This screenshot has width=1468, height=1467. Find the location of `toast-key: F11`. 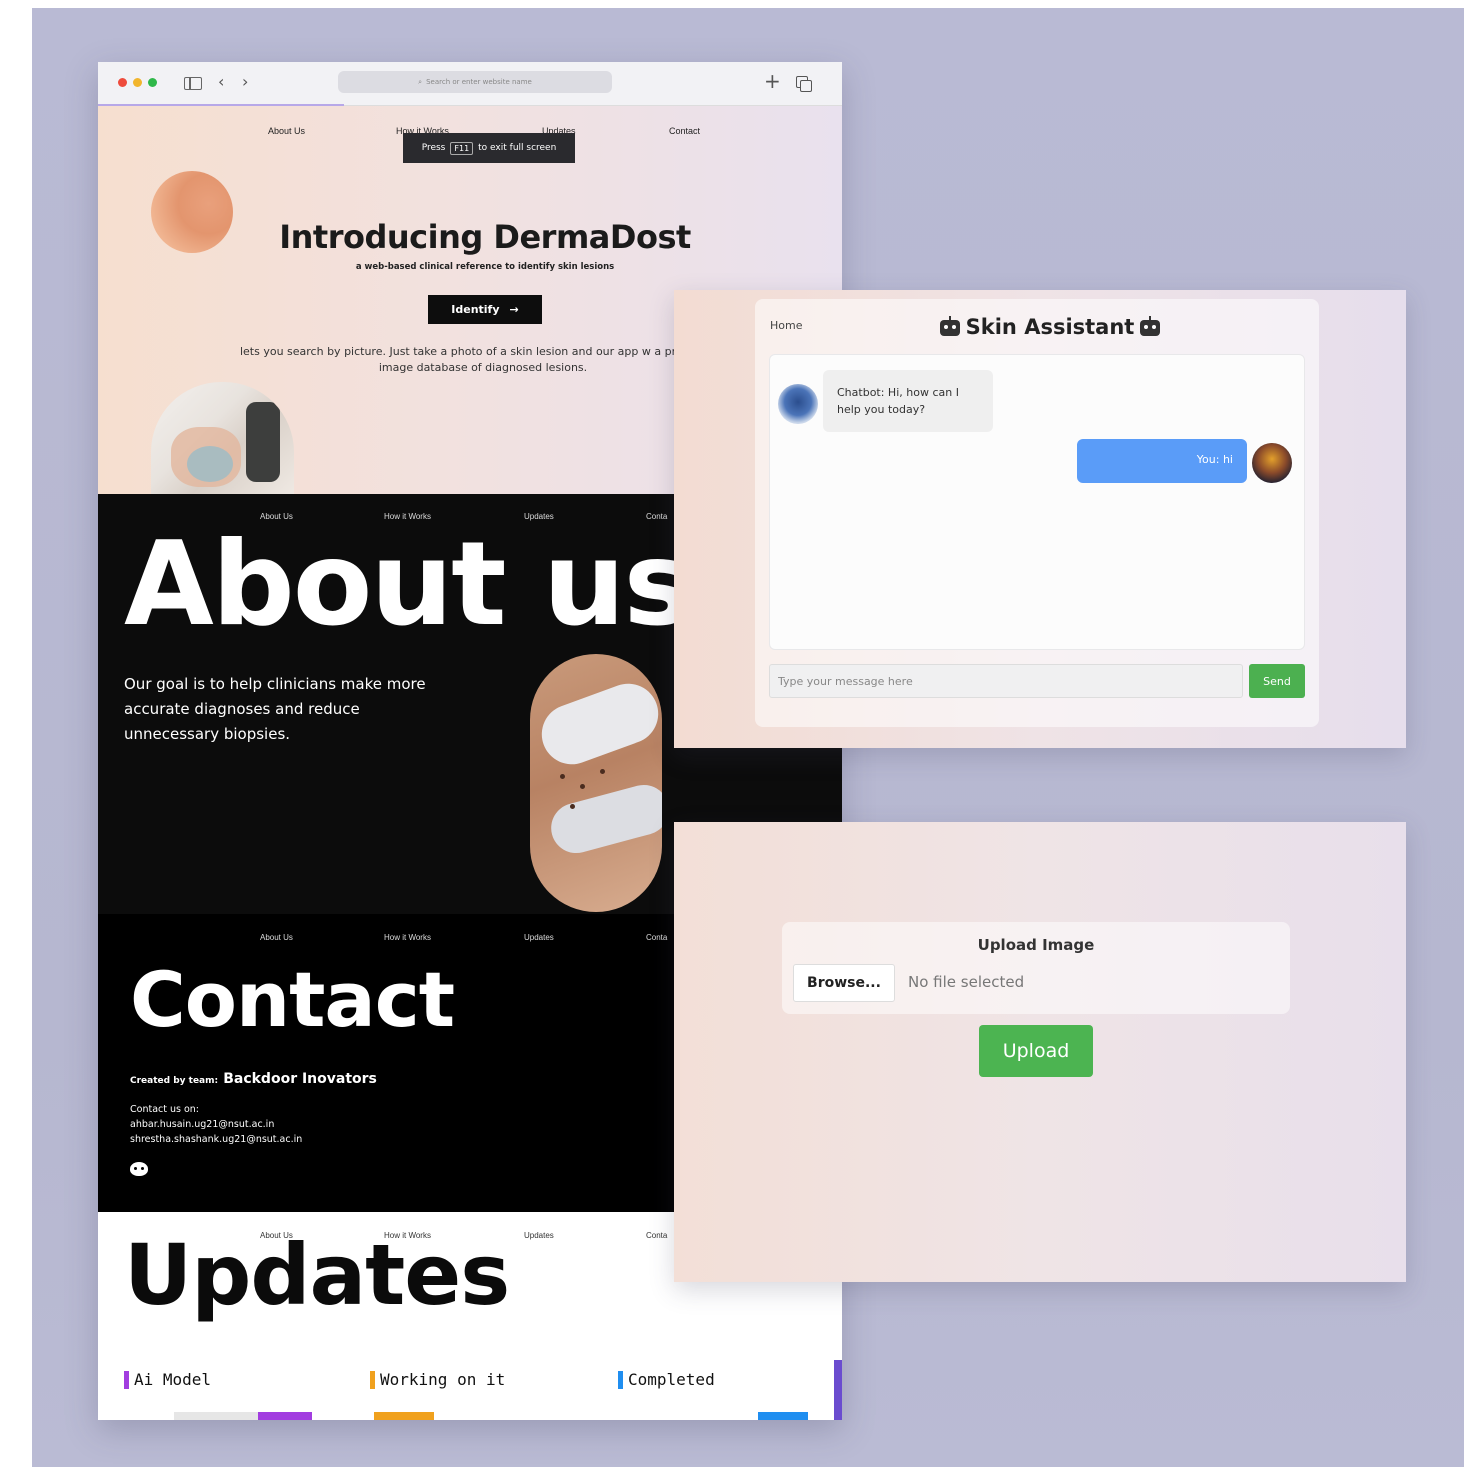

toast-key: F11 is located at coordinates (462, 148).